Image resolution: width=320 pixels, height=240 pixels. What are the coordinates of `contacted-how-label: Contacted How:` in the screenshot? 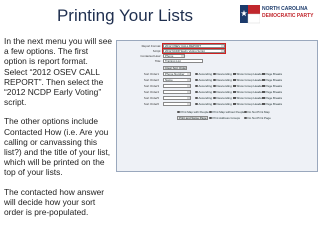 It's located at (150, 56).